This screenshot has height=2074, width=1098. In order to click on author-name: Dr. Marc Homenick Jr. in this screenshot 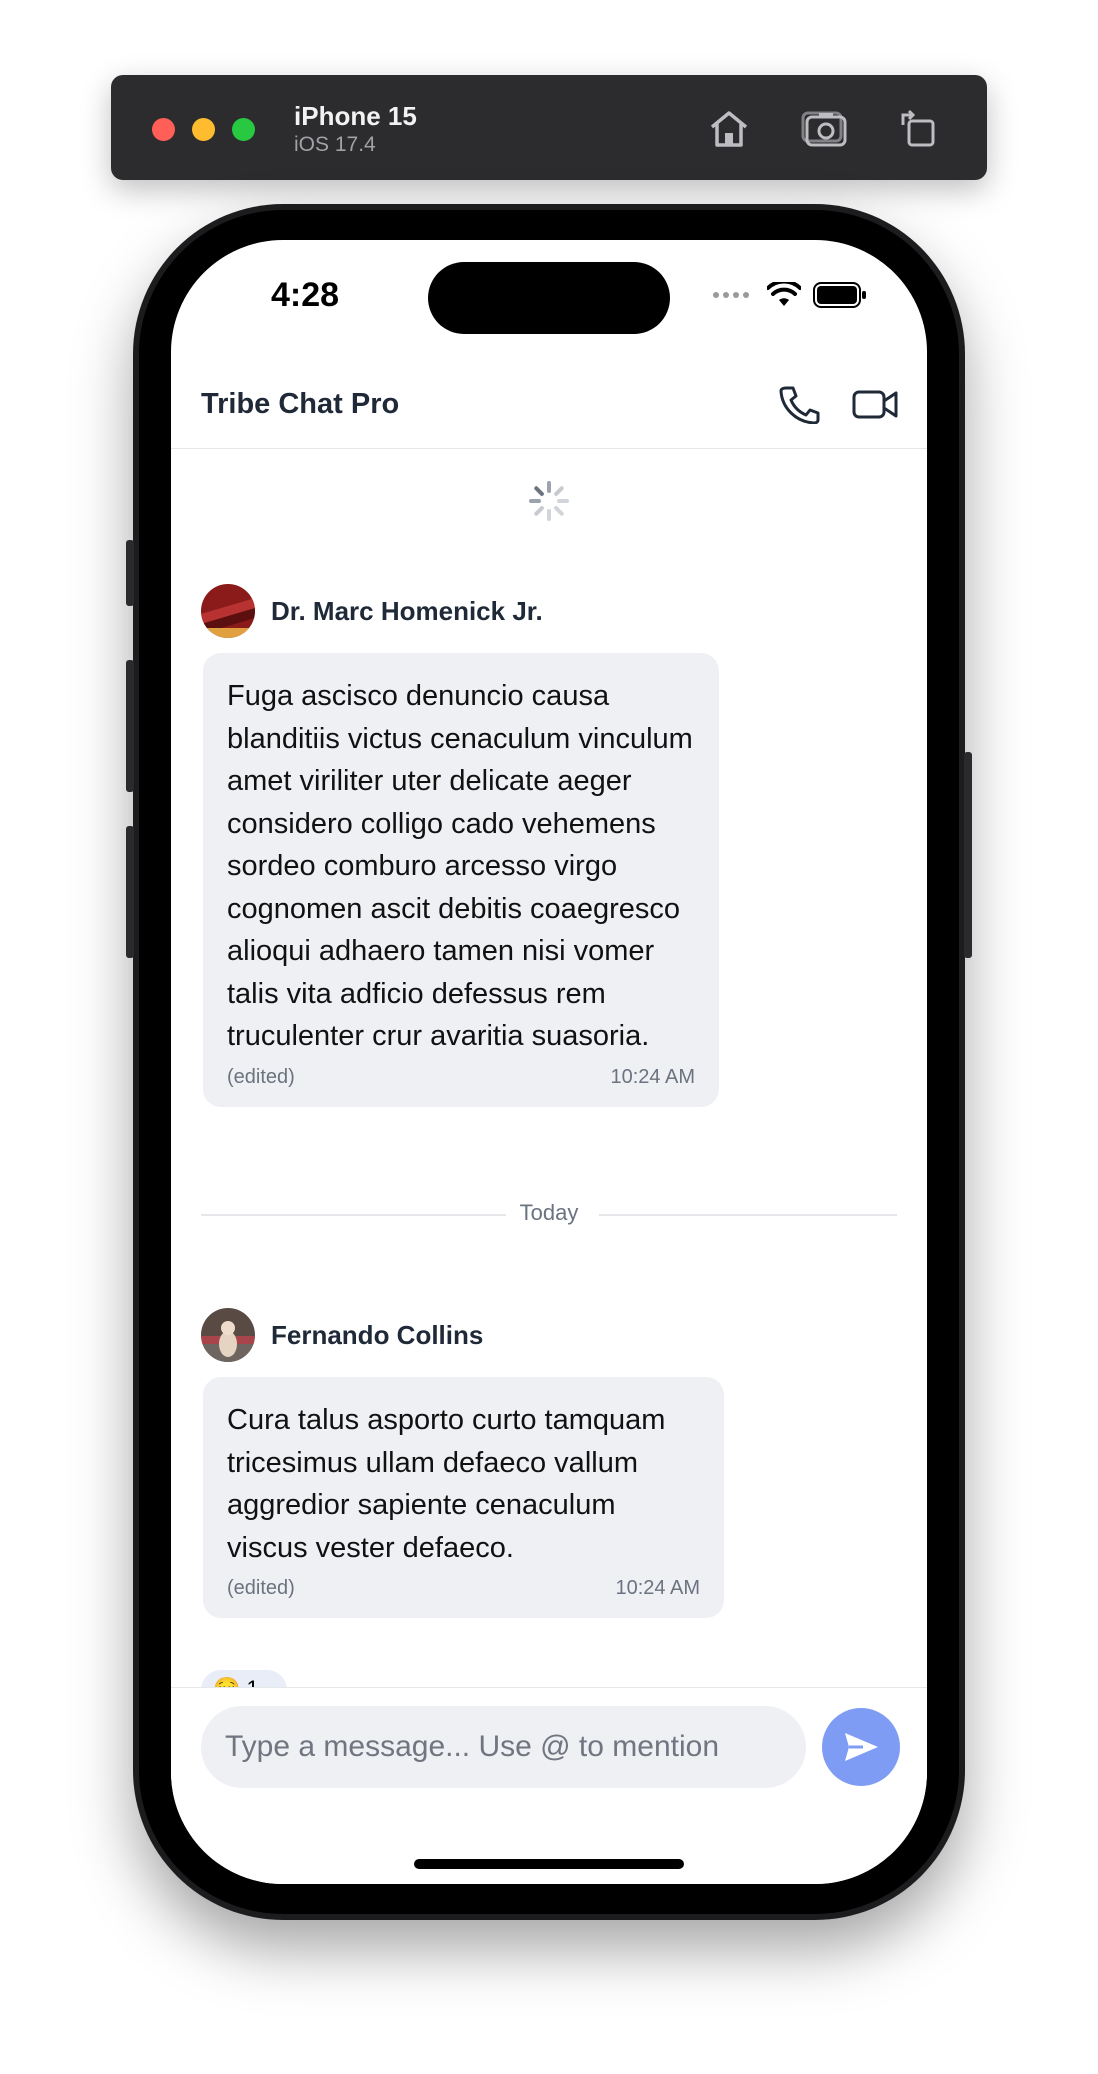, I will do `click(407, 610)`.